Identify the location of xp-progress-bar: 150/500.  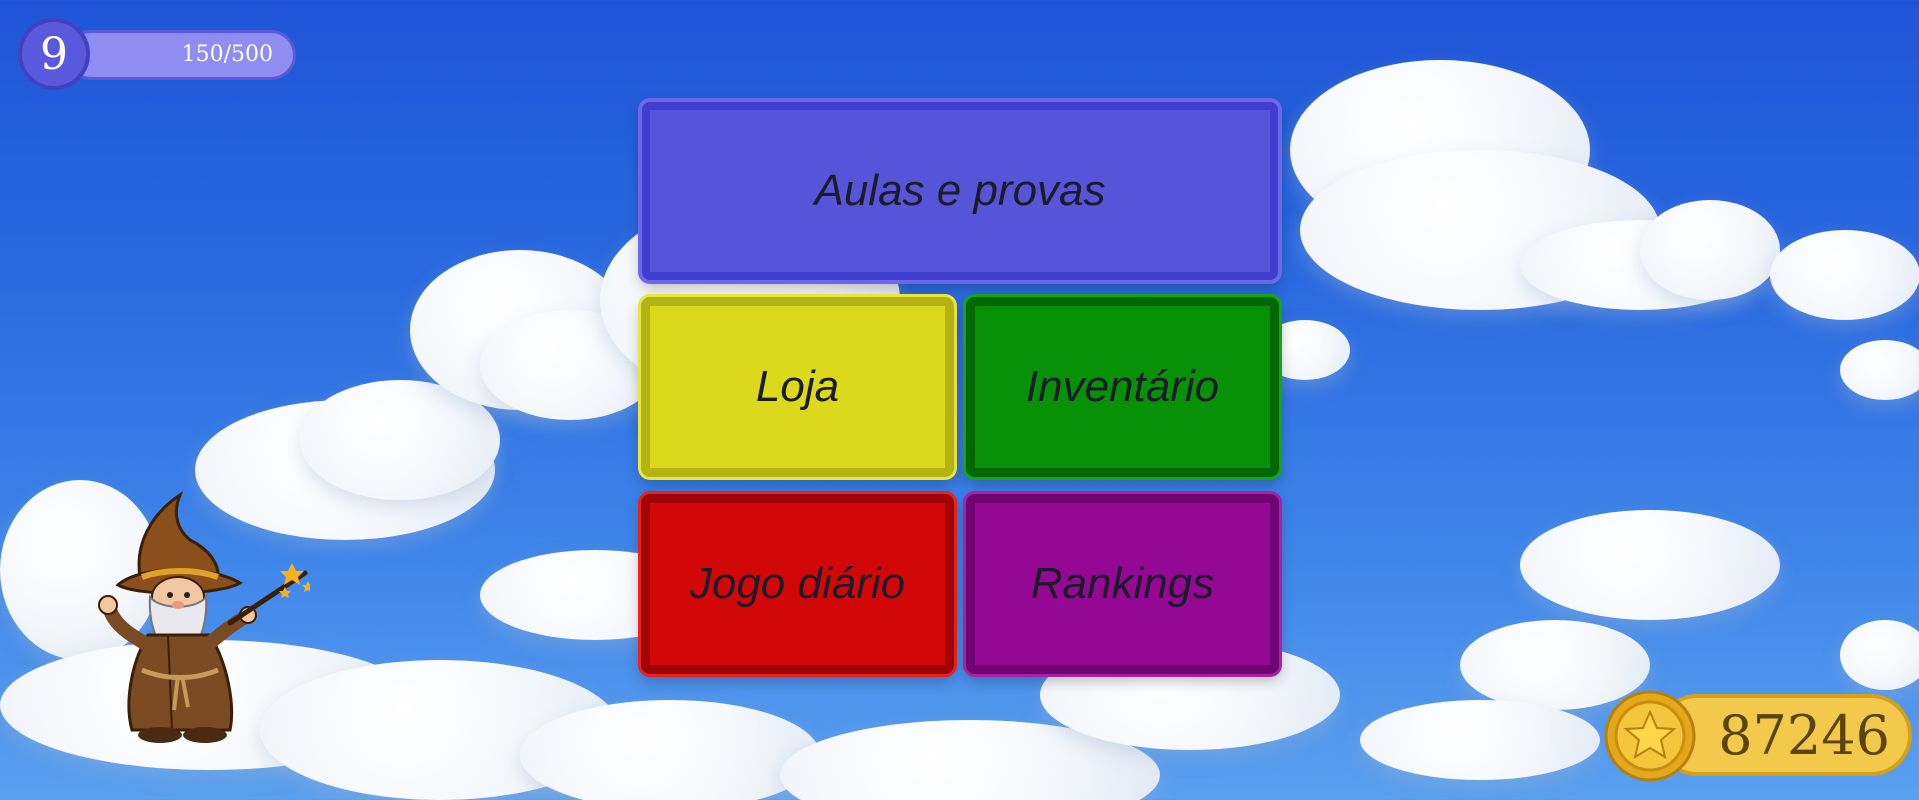
(181, 55).